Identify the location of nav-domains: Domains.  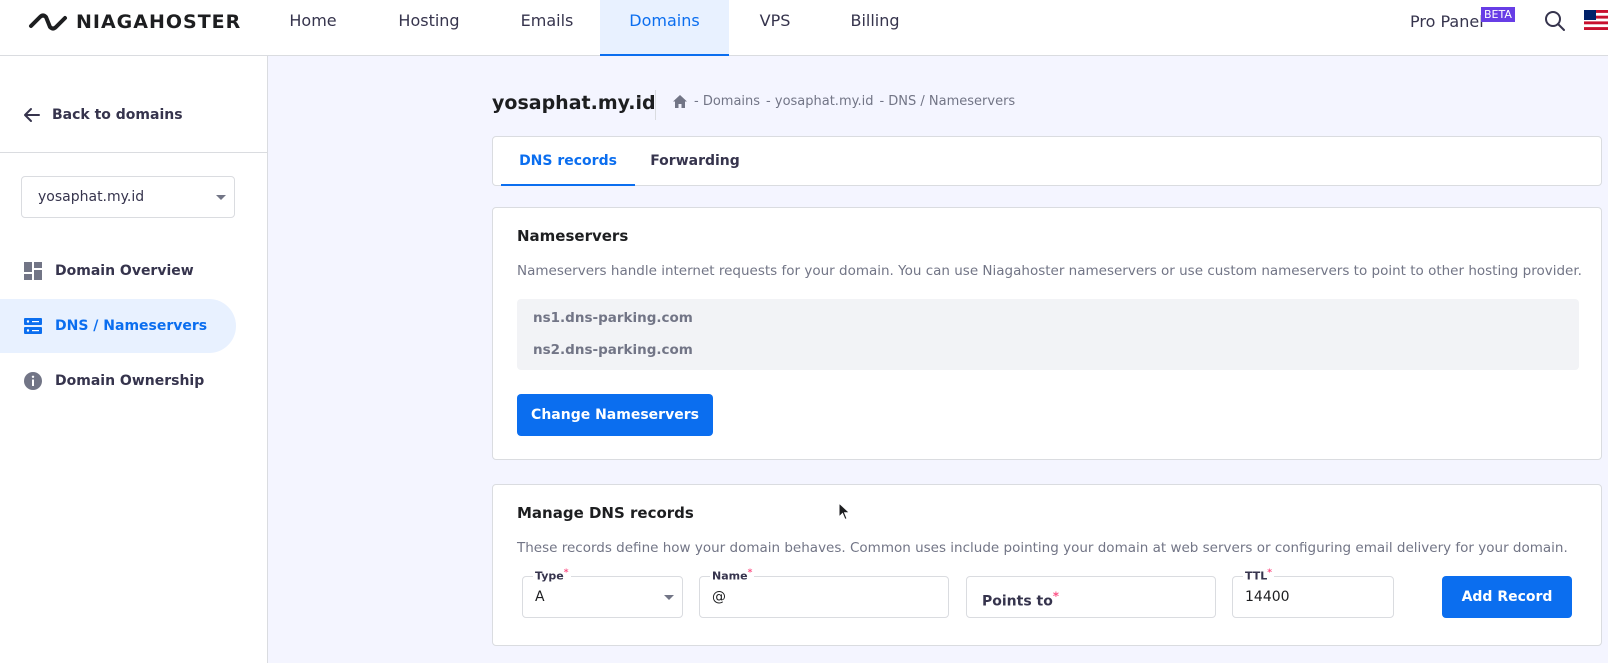
(664, 28).